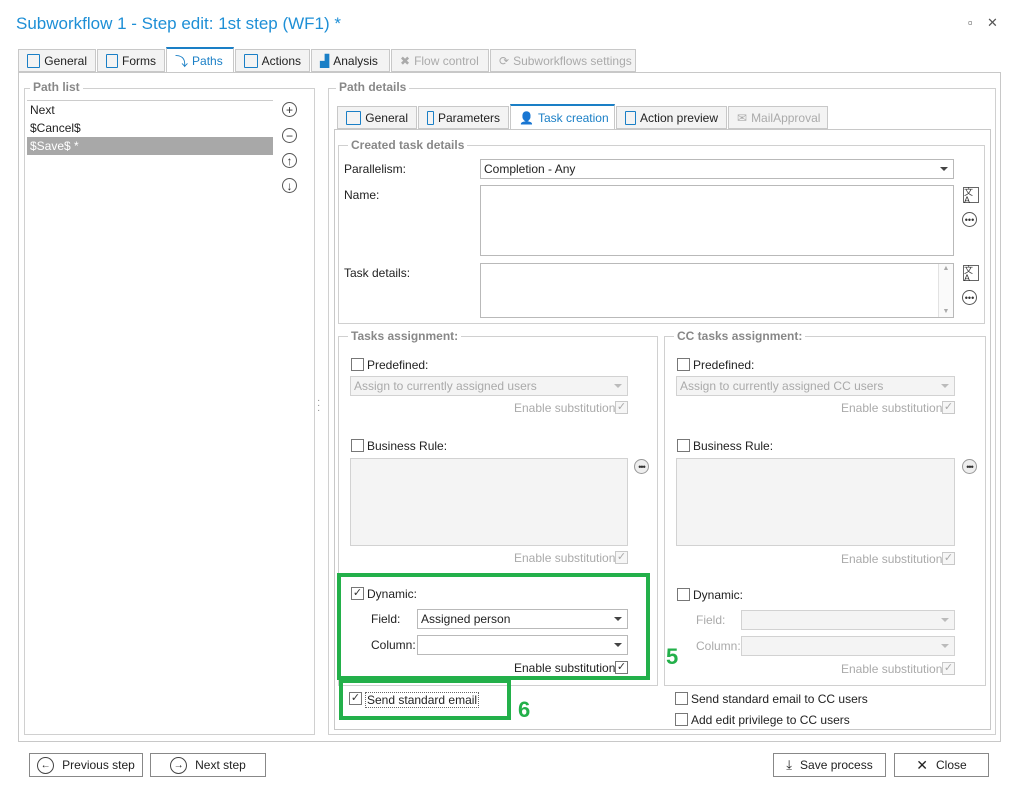  Describe the element at coordinates (398, 365) in the screenshot. I see `predefined-label: Predefined:` at that location.